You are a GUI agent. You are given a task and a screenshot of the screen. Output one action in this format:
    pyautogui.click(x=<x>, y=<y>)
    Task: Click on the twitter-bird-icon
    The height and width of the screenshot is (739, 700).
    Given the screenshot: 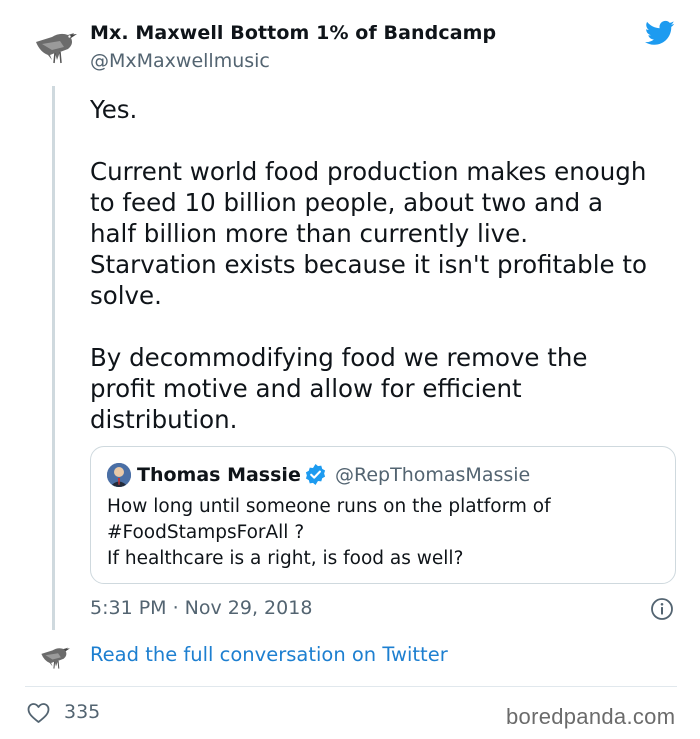 What is the action you would take?
    pyautogui.click(x=659, y=32)
    